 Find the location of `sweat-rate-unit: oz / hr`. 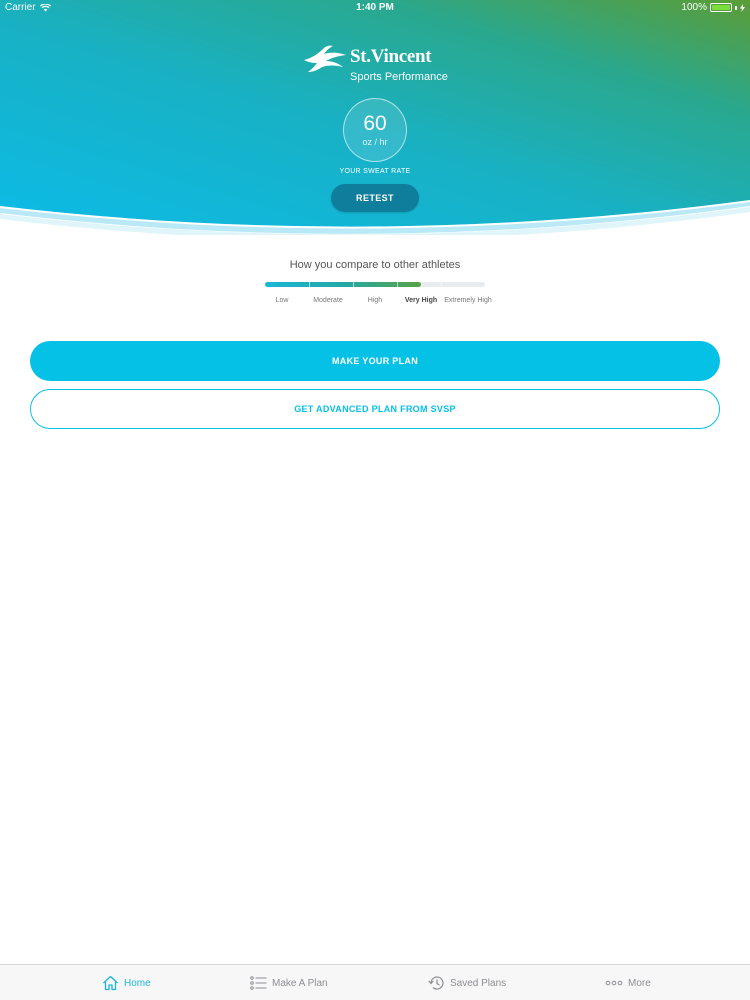

sweat-rate-unit: oz / hr is located at coordinates (375, 142).